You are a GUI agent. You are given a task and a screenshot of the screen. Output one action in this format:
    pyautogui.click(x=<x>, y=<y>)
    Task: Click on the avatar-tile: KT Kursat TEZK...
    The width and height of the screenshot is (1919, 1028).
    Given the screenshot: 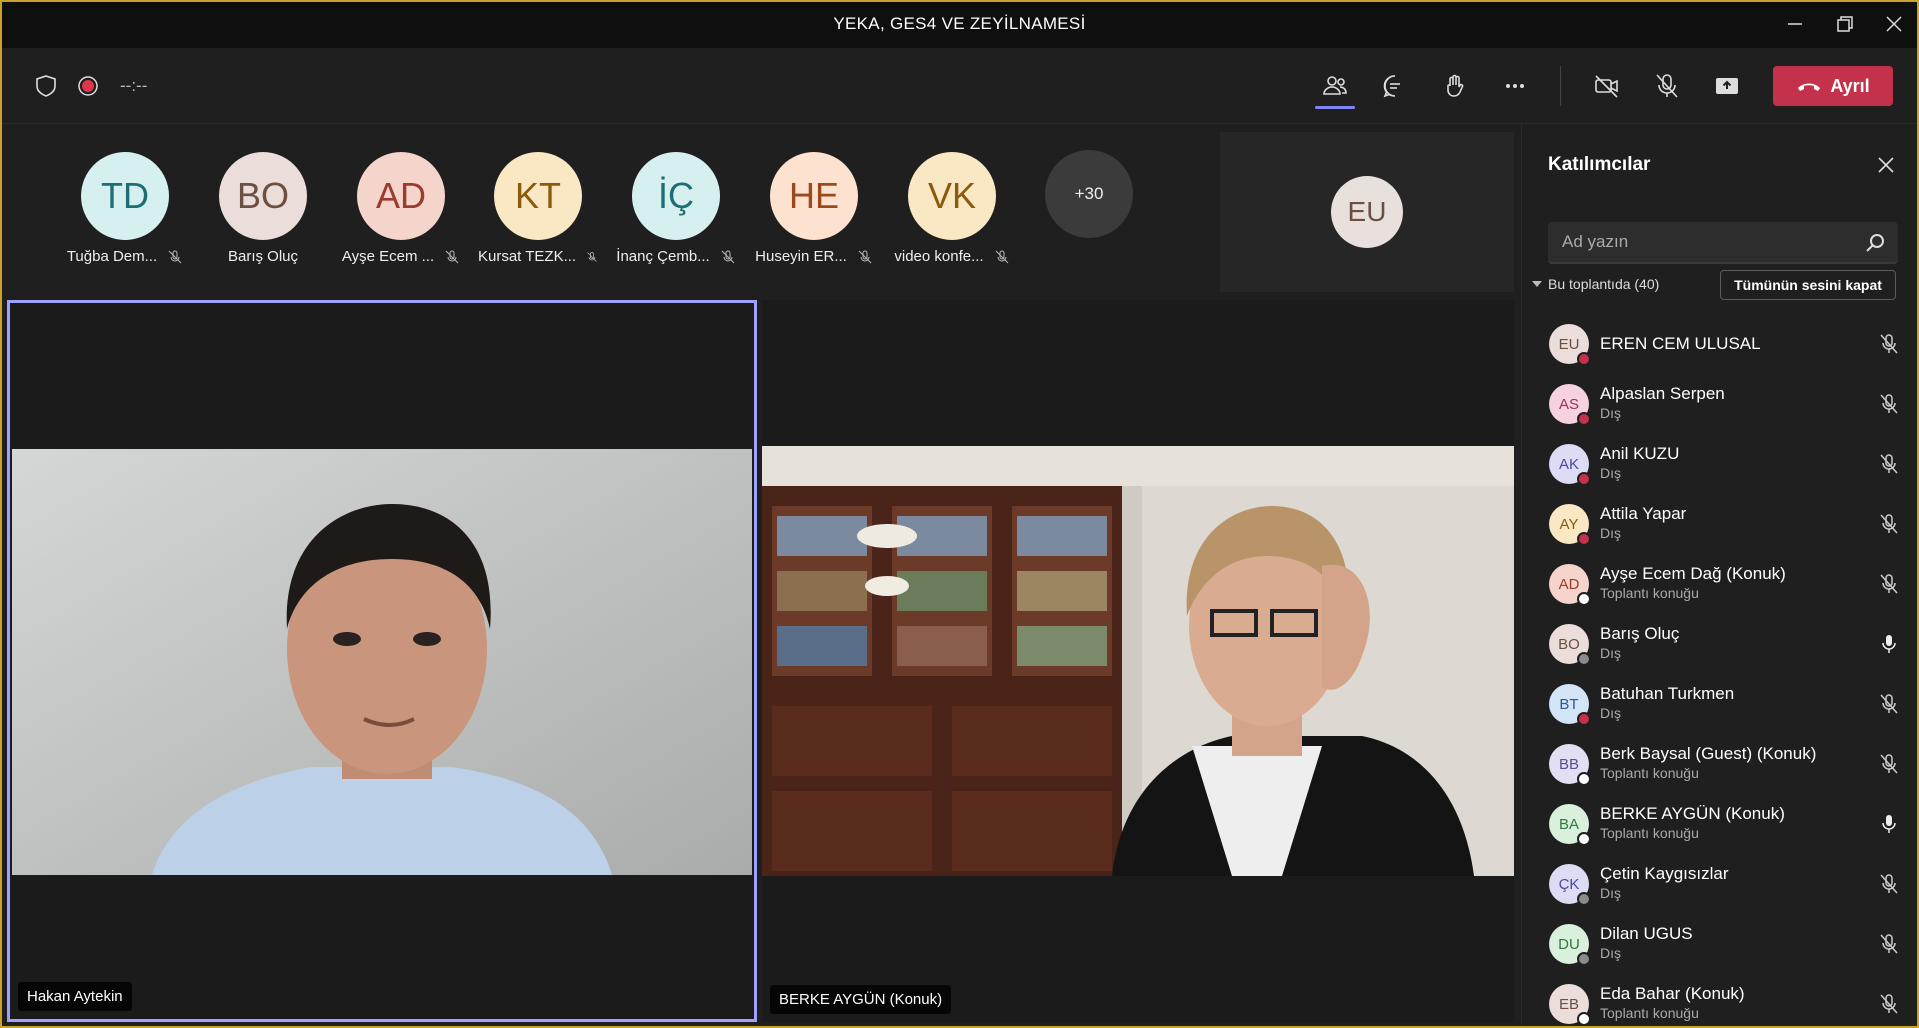 What is the action you would take?
    pyautogui.click(x=538, y=208)
    